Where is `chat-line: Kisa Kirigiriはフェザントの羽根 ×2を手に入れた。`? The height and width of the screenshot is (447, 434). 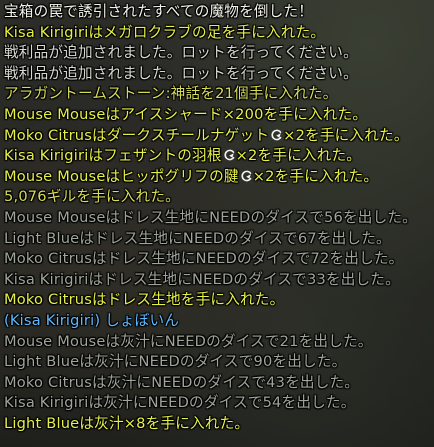
chat-line: Kisa Kirigiriはフェザントの羽根 ×2を手に入れた。 is located at coordinates (219, 156).